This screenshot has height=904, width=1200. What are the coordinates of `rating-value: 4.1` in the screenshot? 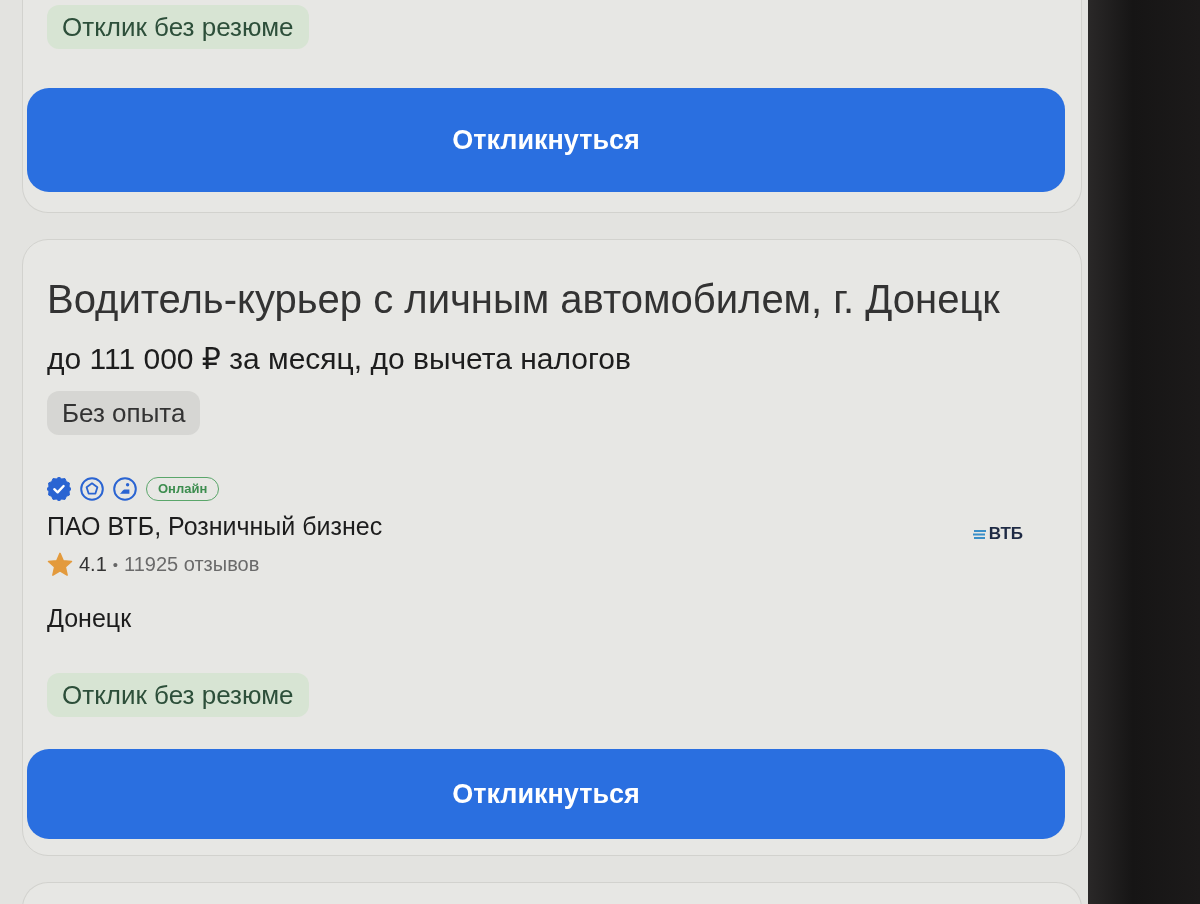 It's located at (93, 564).